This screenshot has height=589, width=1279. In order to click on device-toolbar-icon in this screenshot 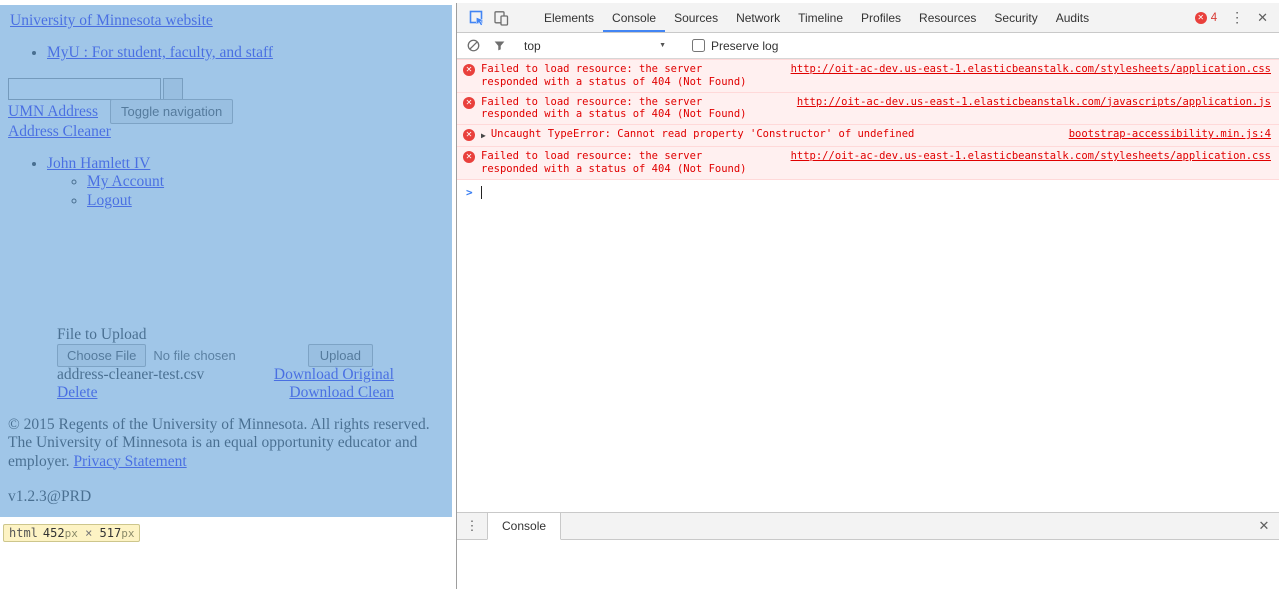, I will do `click(501, 18)`.